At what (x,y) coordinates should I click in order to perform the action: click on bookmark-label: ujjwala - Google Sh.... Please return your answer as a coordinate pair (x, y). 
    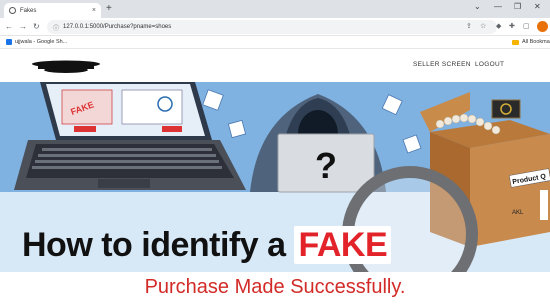
    Looking at the image, I should click on (41, 42).